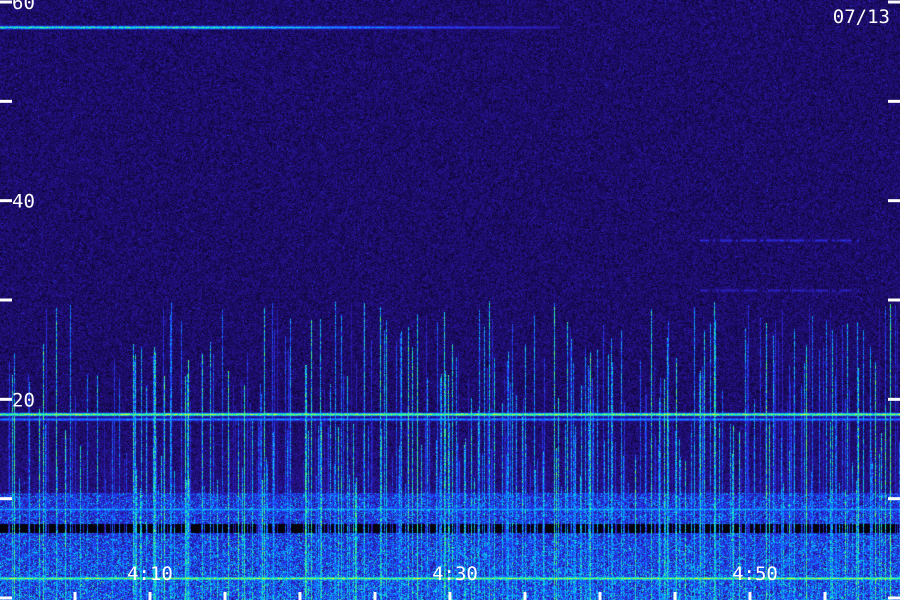 This screenshot has width=900, height=600. What do you see at coordinates (755, 574) in the screenshot?
I see `x-tick-label: 4:50` at bounding box center [755, 574].